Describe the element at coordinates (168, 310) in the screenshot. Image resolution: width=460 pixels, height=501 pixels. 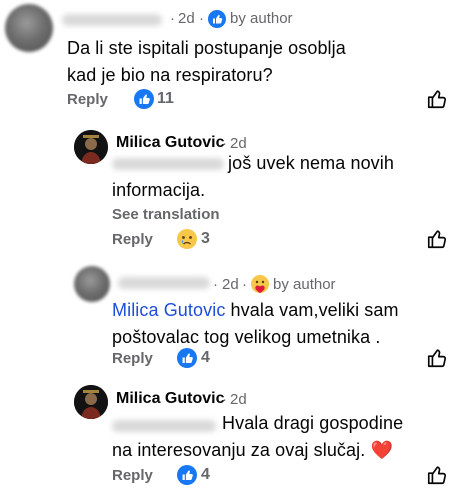
I see `mention-link: Milica Gutovic` at that location.